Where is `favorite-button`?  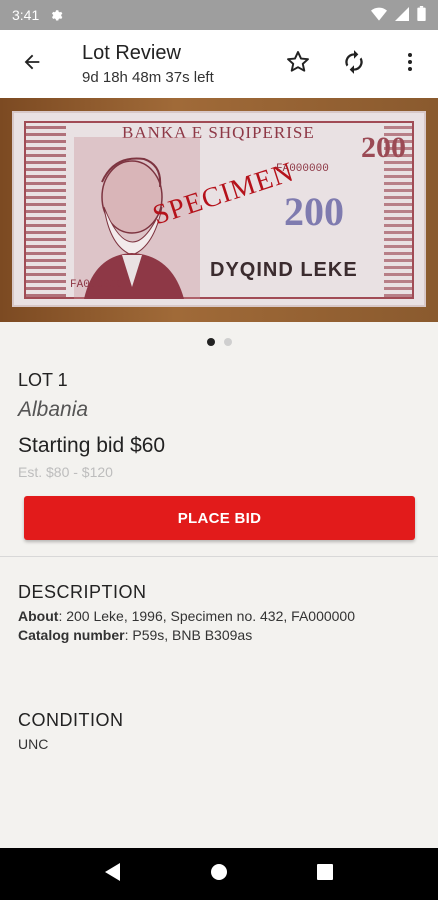
favorite-button is located at coordinates (298, 64).